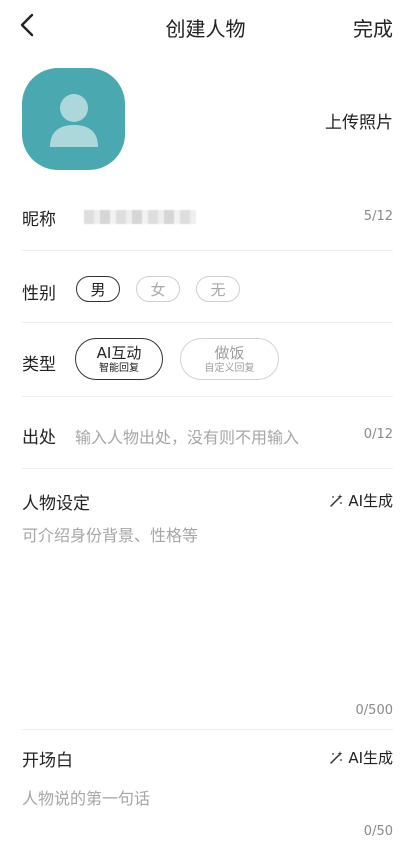 Image resolution: width=411 pixels, height=864 pixels. What do you see at coordinates (373, 27) in the screenshot?
I see `done-button: 完成` at bounding box center [373, 27].